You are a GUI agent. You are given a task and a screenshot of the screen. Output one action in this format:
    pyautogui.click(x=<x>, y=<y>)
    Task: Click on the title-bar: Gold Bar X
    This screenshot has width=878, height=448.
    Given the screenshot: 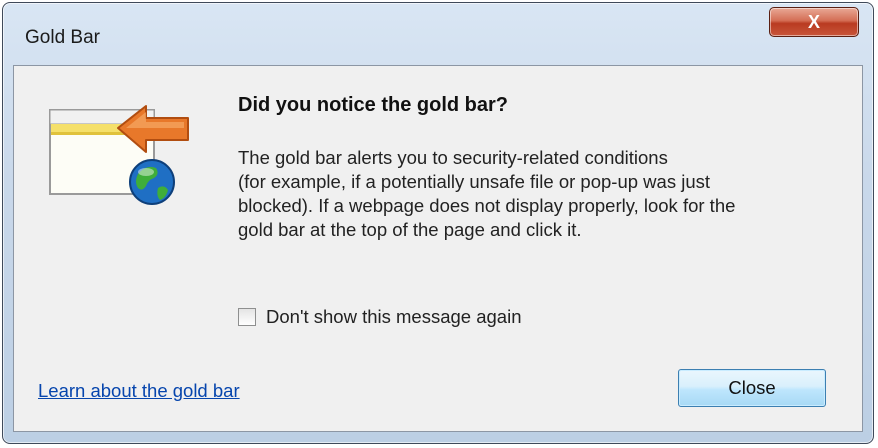 What is the action you would take?
    pyautogui.click(x=438, y=33)
    